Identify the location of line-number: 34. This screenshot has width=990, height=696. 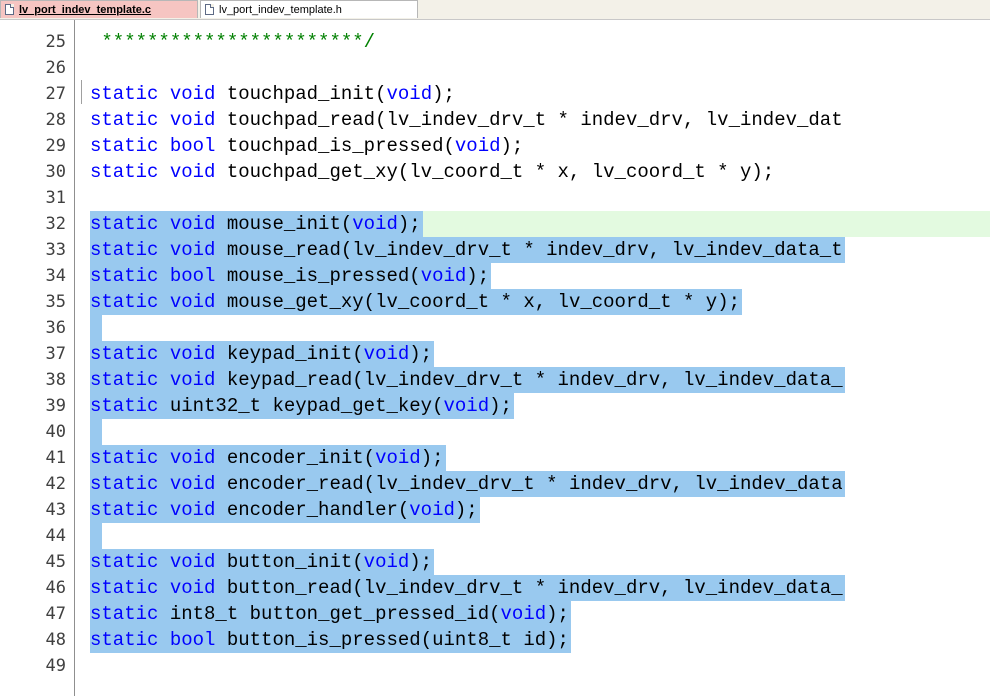
(55, 276).